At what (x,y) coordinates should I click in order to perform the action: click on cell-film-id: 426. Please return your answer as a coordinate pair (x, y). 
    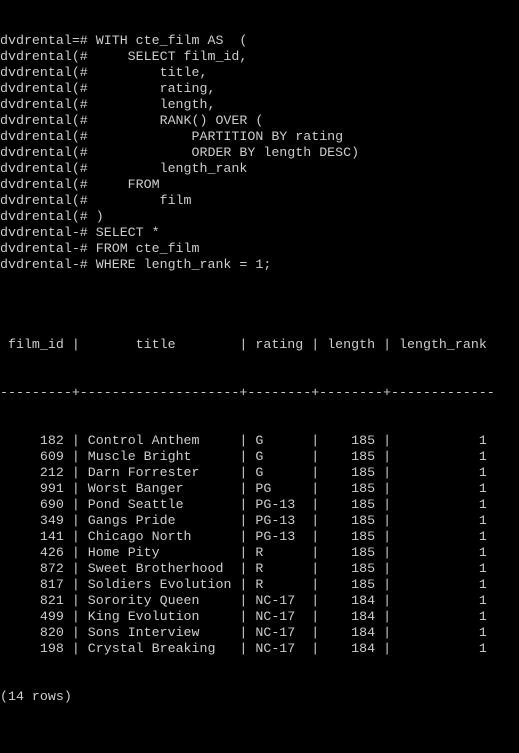
    Looking at the image, I should click on (36, 552).